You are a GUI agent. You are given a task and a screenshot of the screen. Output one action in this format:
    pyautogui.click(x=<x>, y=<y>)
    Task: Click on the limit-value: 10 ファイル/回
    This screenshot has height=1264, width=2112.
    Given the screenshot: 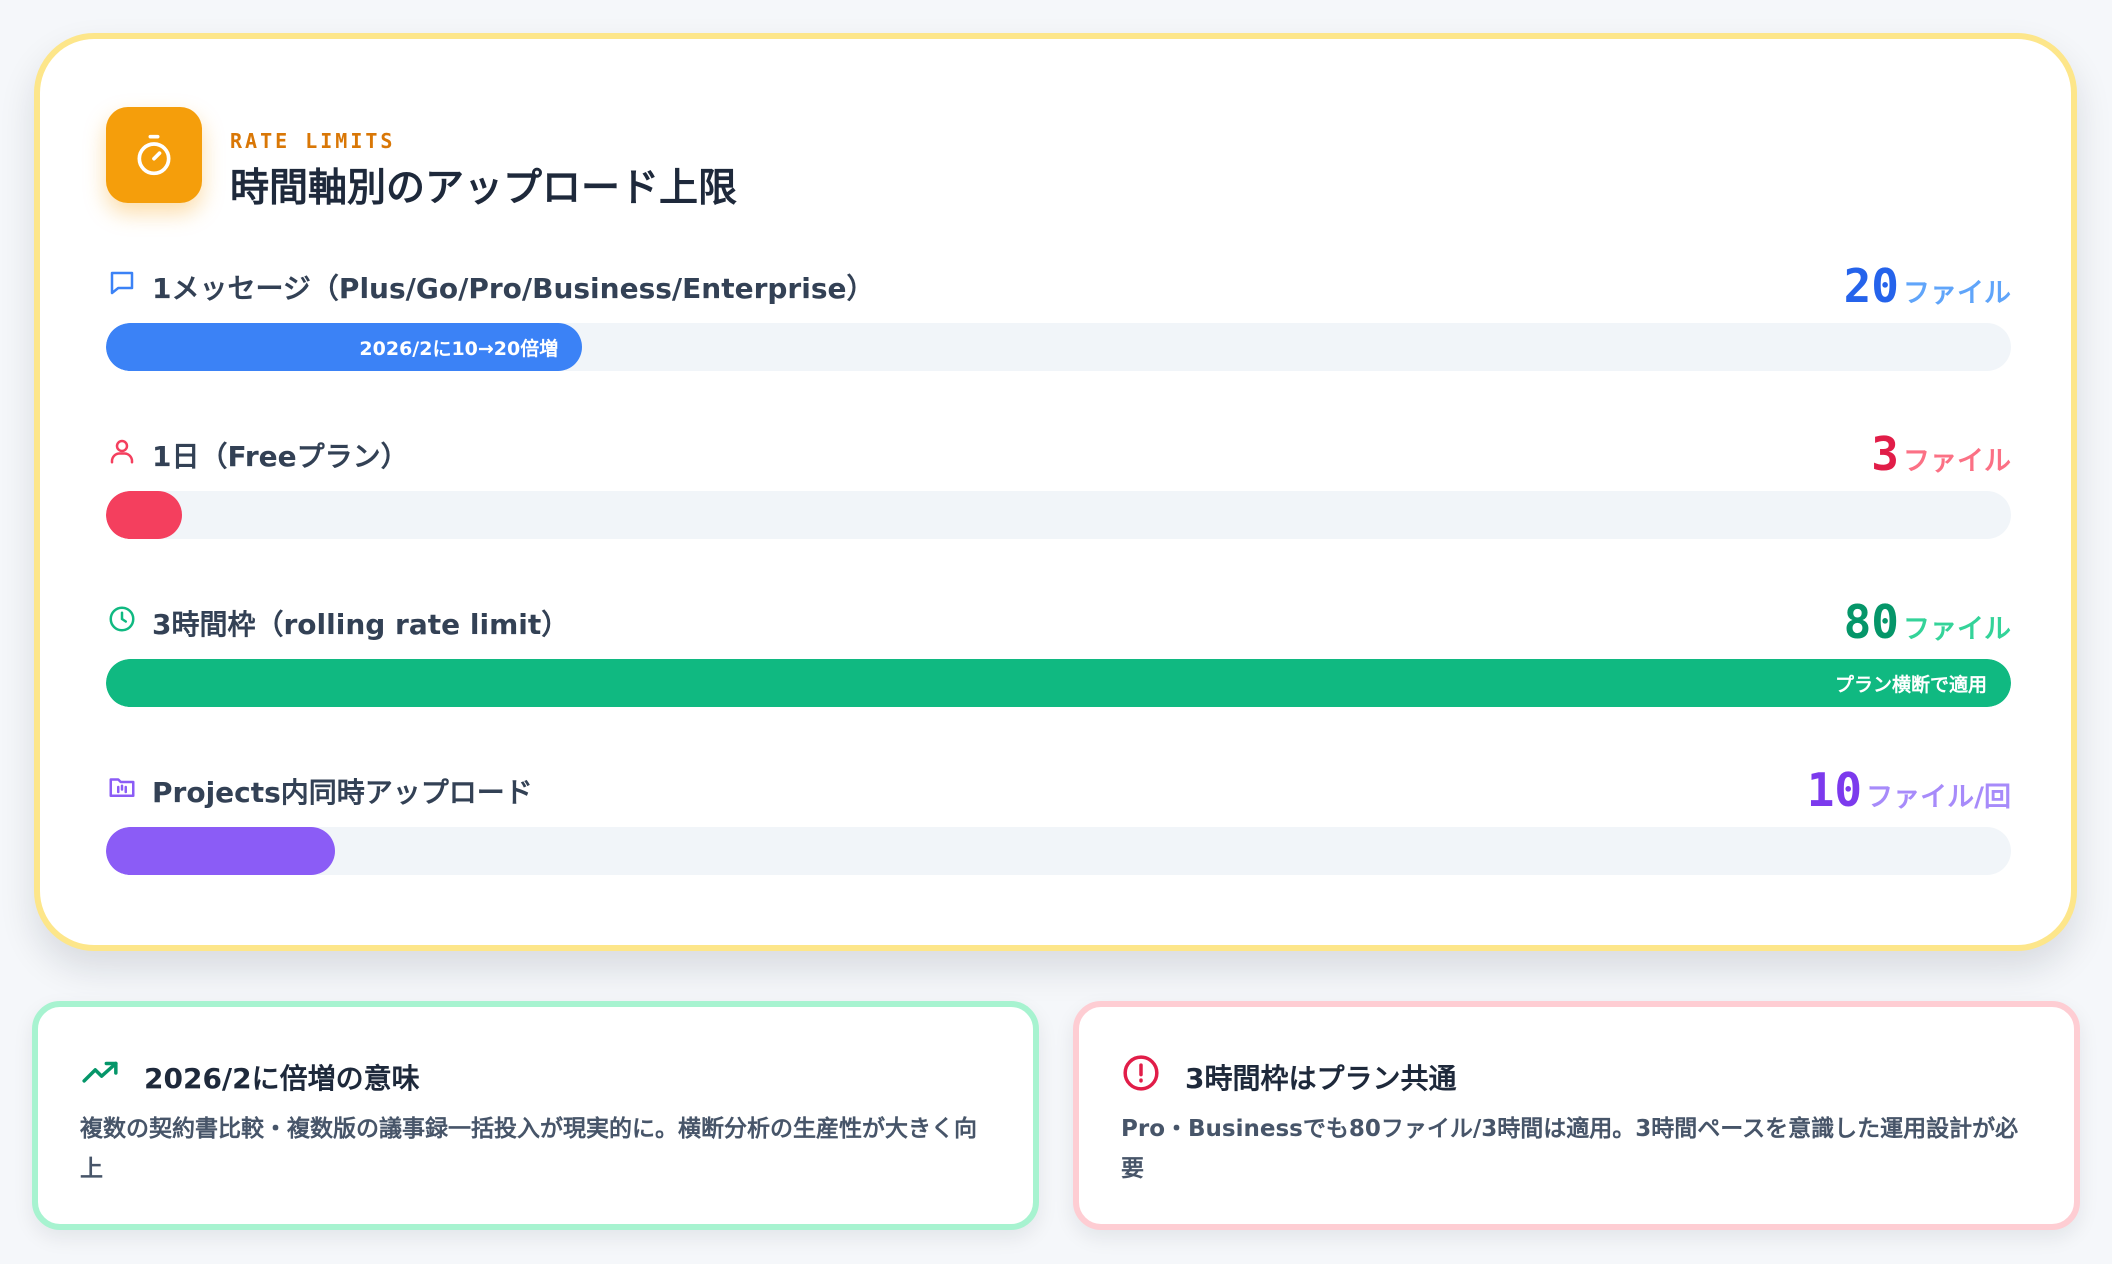 What is the action you would take?
    pyautogui.click(x=1909, y=790)
    